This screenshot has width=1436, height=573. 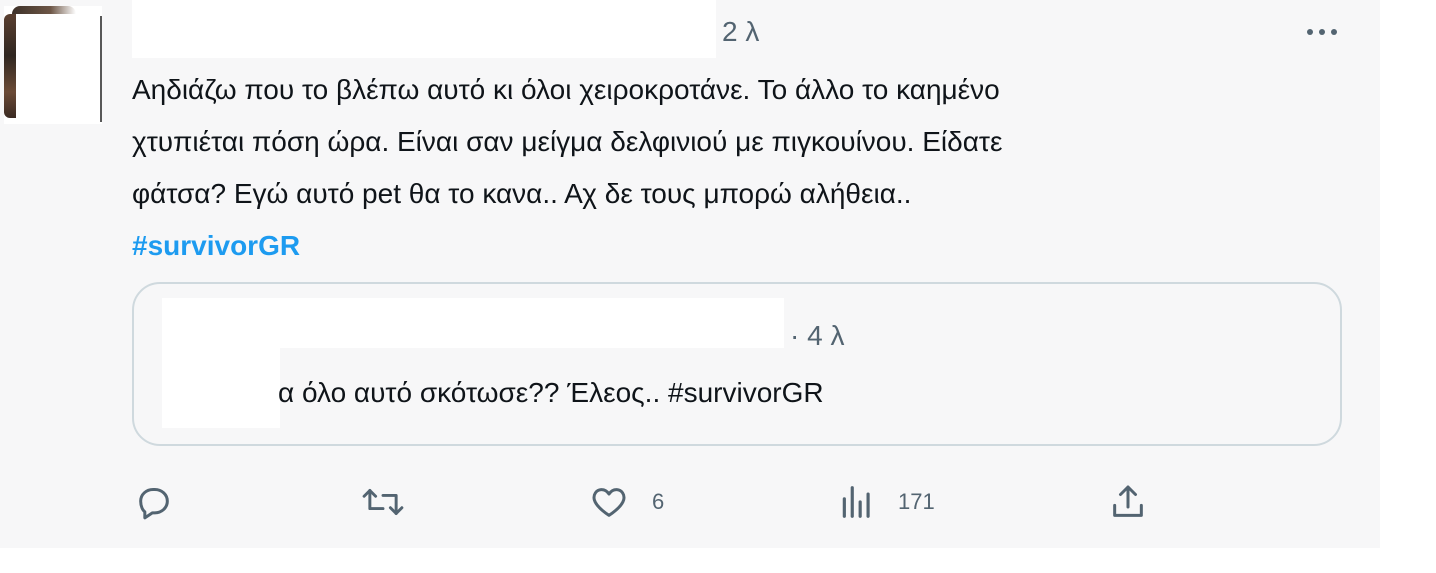 I want to click on heart-icon, so click(x=609, y=502).